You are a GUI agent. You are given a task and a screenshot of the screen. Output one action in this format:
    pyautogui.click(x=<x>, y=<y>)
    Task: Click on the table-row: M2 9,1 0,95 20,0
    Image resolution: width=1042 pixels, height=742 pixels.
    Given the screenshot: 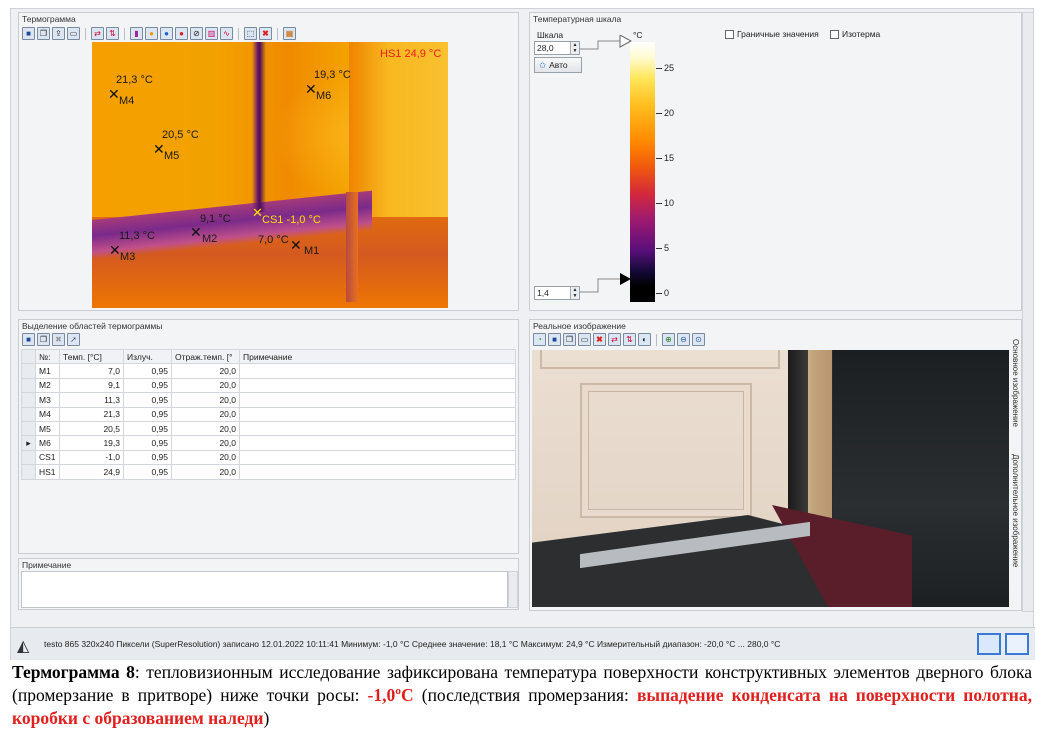 What is the action you would take?
    pyautogui.click(x=268, y=385)
    